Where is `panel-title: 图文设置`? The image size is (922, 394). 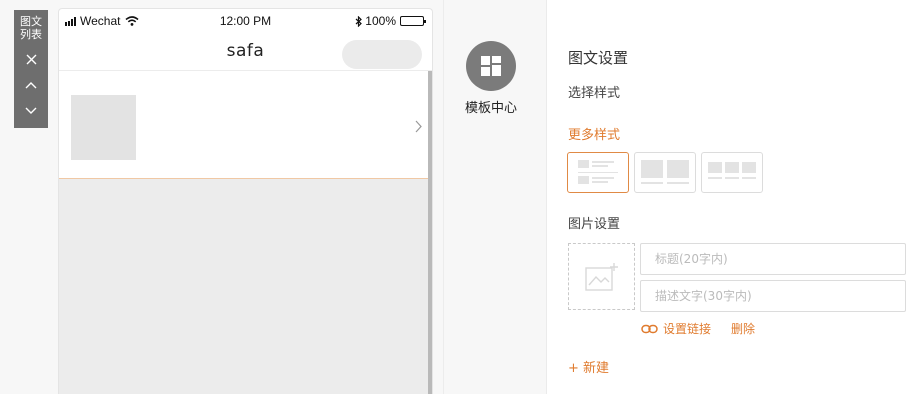
panel-title: 图文设置 is located at coordinates (598, 58).